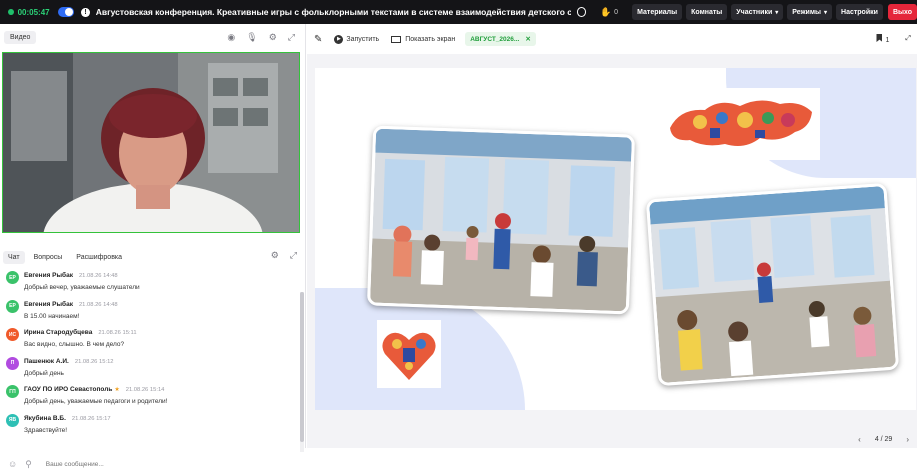  I want to click on message-text: Добрый вечер, уважаемые слушатели, so click(82, 287).